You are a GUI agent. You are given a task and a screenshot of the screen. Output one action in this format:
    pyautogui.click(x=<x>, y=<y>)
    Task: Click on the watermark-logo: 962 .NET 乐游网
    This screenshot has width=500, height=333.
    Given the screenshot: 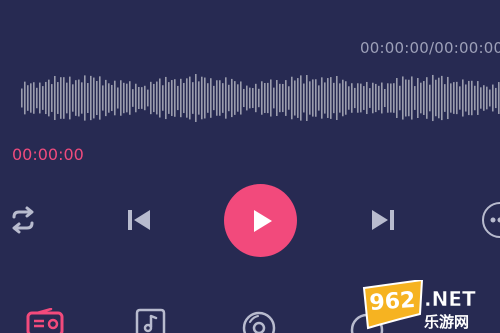 What is the action you would take?
    pyautogui.click(x=419, y=305)
    